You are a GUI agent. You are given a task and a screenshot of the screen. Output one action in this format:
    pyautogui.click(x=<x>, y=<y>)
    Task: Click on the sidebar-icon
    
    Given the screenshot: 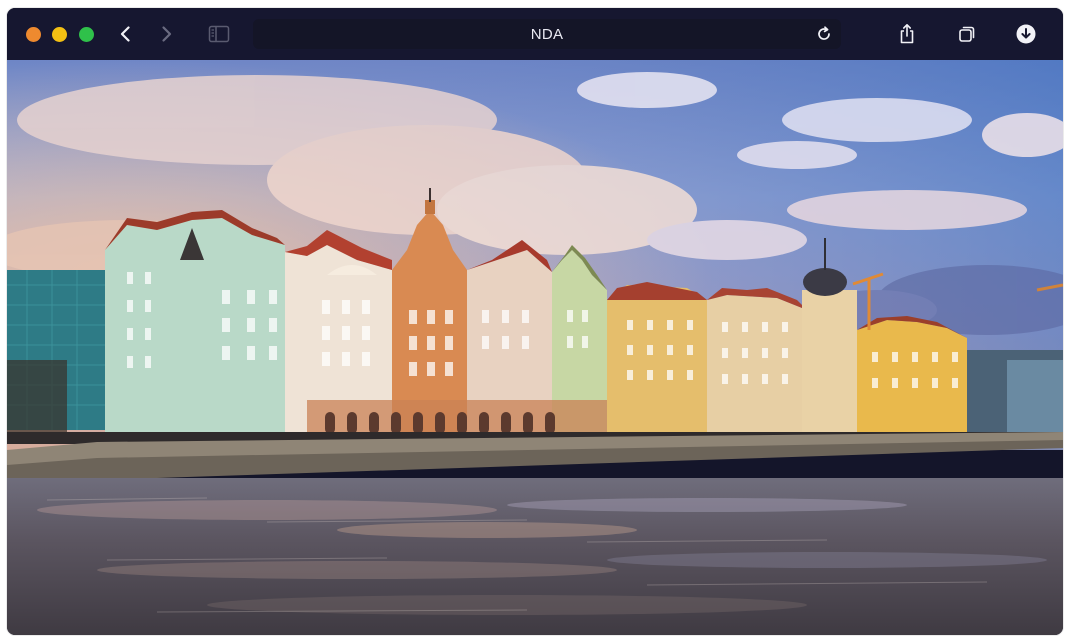 What is the action you would take?
    pyautogui.click(x=219, y=34)
    